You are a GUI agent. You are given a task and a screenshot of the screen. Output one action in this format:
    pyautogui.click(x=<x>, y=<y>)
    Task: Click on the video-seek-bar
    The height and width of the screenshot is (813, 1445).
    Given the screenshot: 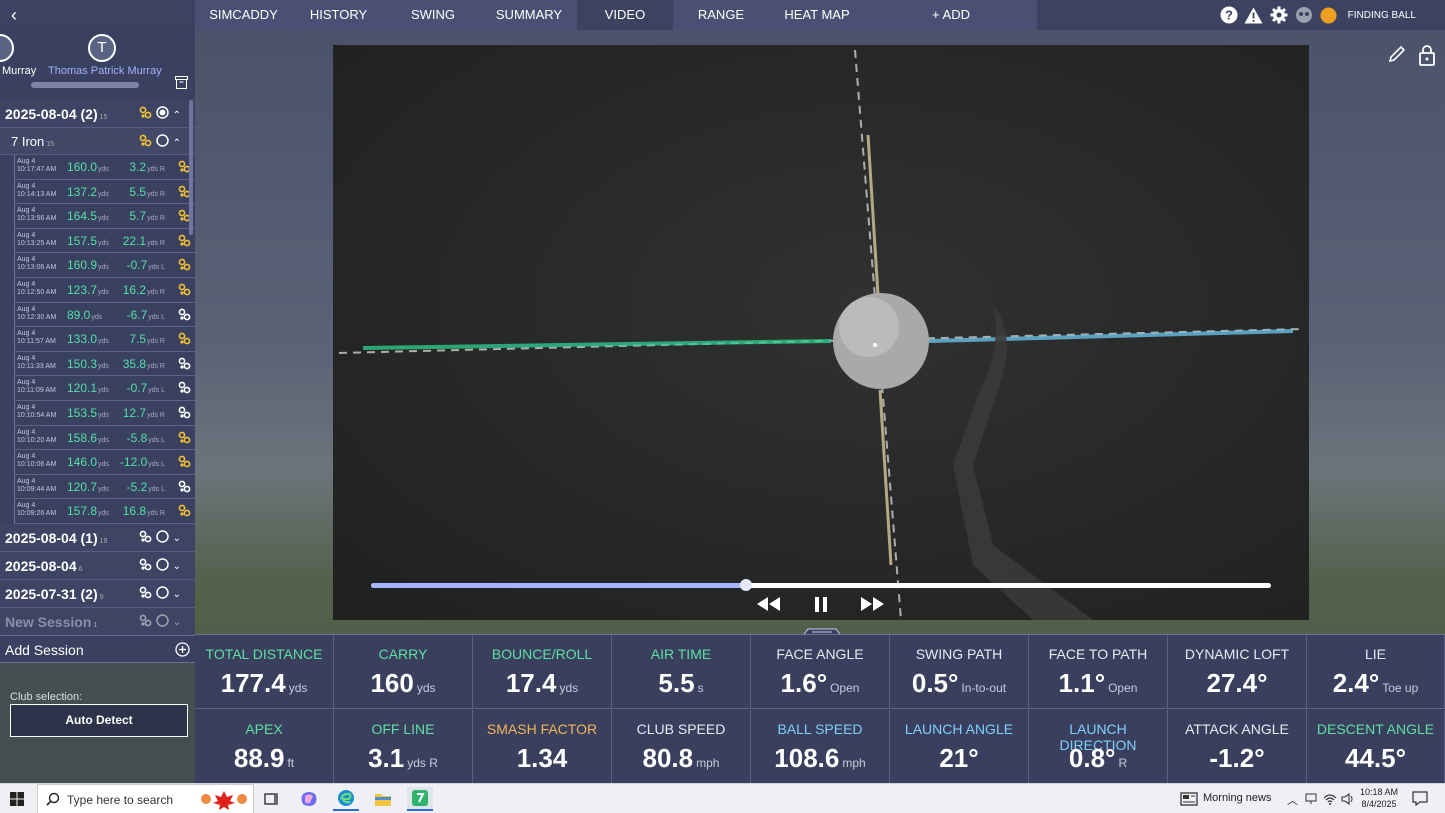 What is the action you would take?
    pyautogui.click(x=821, y=585)
    